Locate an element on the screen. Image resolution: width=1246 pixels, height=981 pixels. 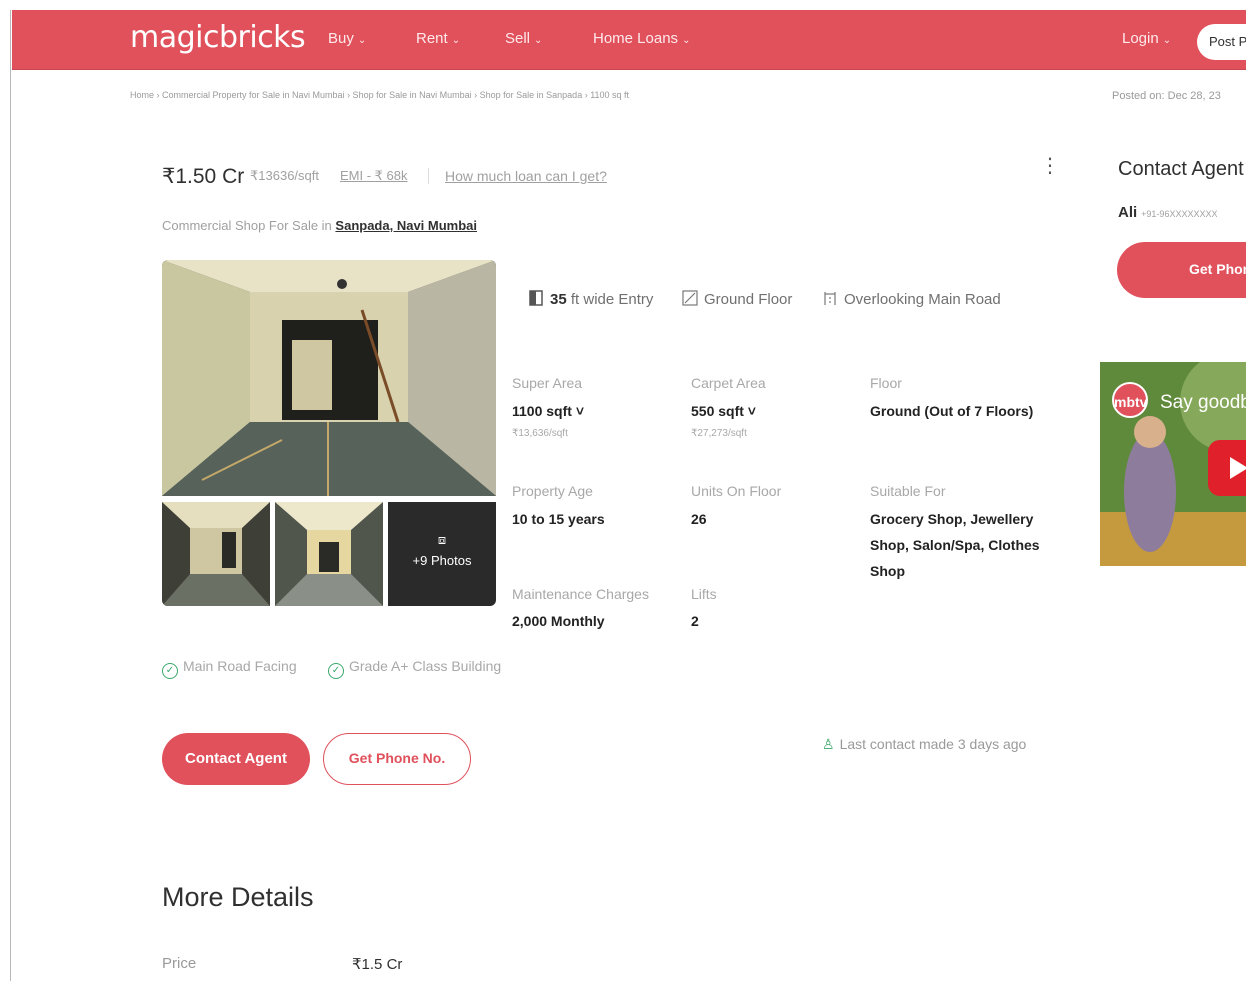
lifts-value: 2 is located at coordinates (695, 621).